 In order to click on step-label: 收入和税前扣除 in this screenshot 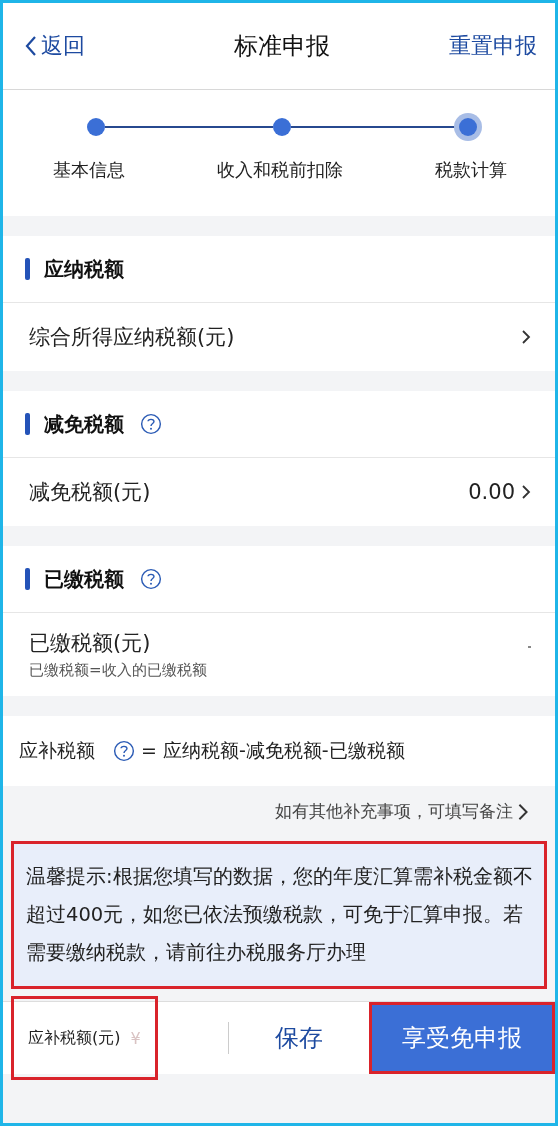, I will do `click(280, 170)`.